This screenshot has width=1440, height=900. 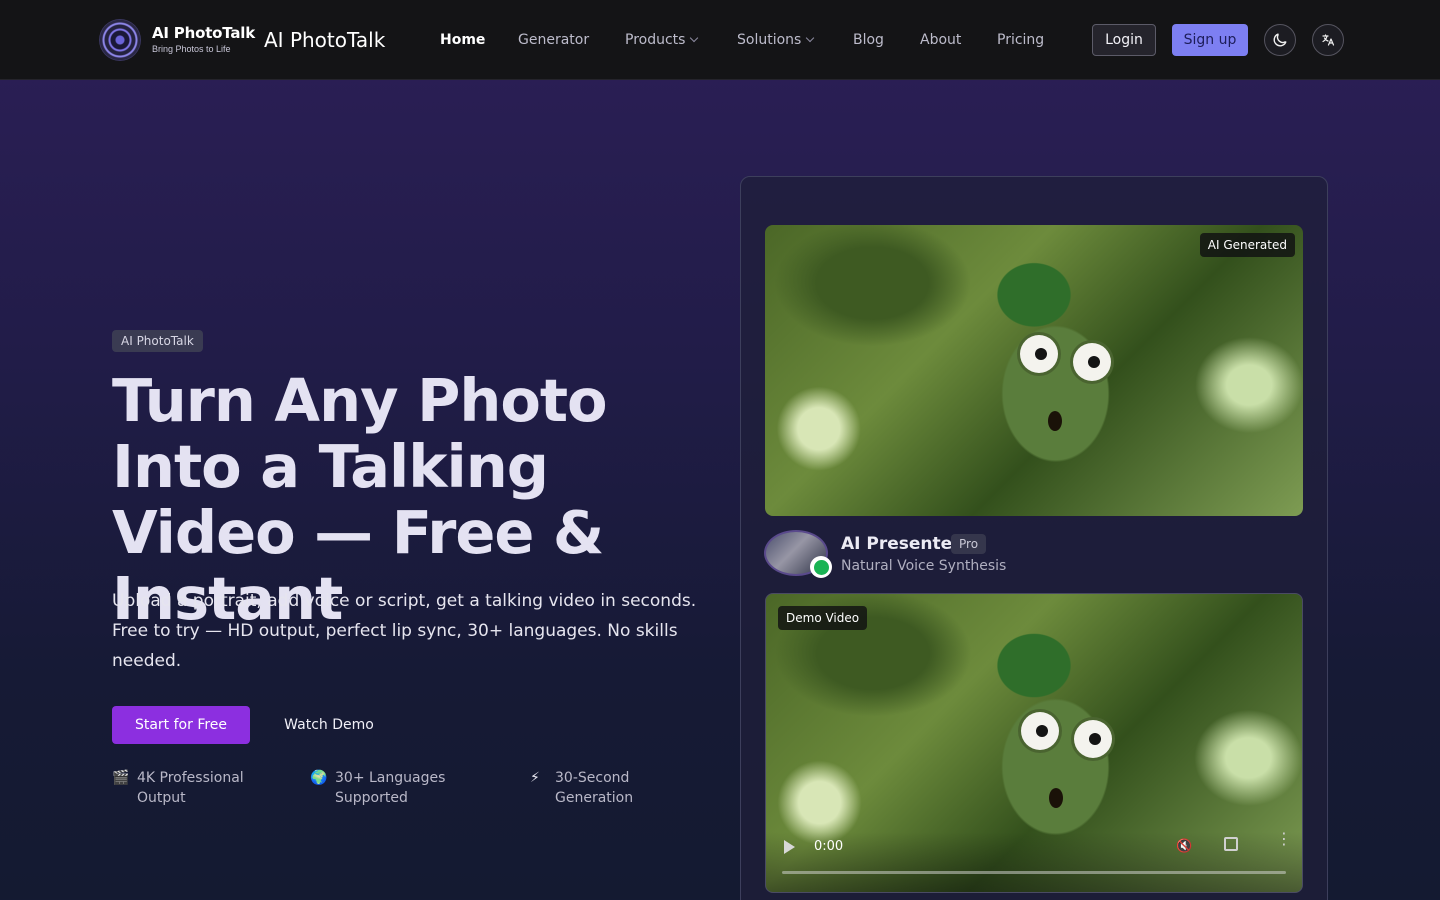 I want to click on feature-item: ⚡ 30-Second Generation, so click(x=607, y=788).